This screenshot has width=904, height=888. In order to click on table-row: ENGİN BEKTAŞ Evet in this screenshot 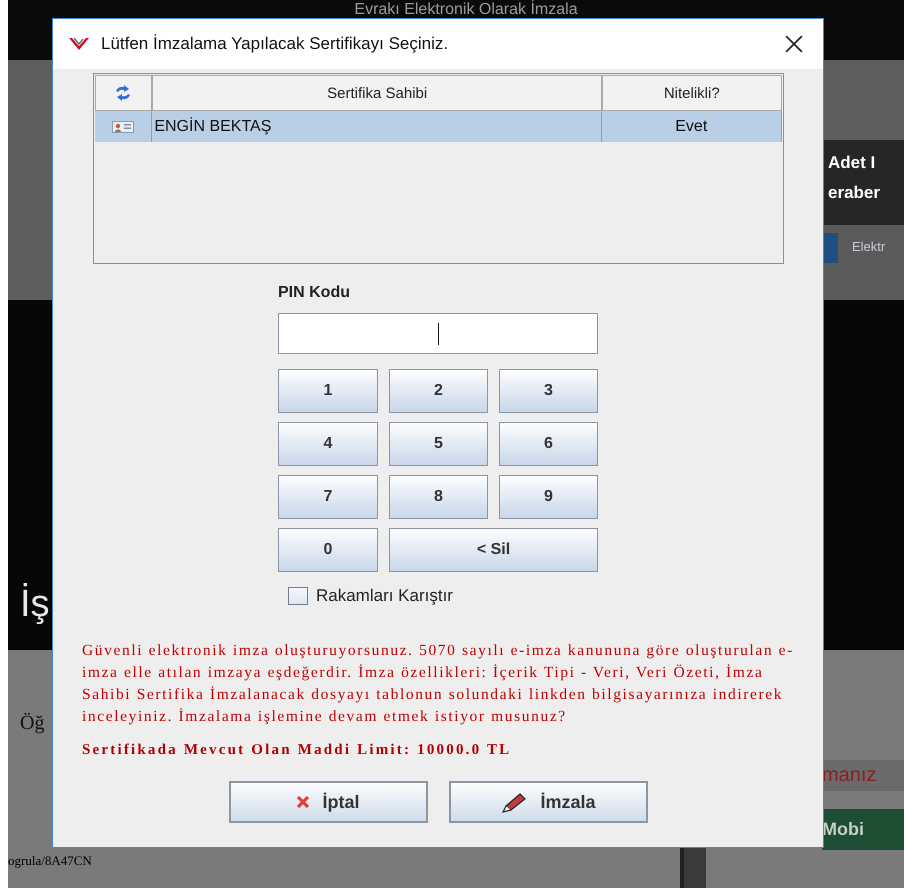, I will do `click(438, 126)`.